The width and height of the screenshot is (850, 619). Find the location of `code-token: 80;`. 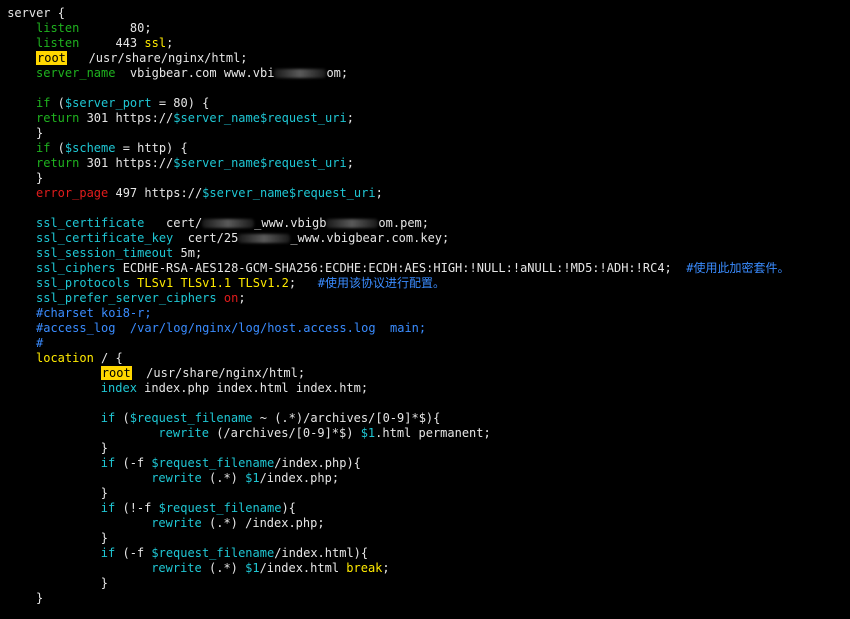

code-token: 80; is located at coordinates (115, 28).